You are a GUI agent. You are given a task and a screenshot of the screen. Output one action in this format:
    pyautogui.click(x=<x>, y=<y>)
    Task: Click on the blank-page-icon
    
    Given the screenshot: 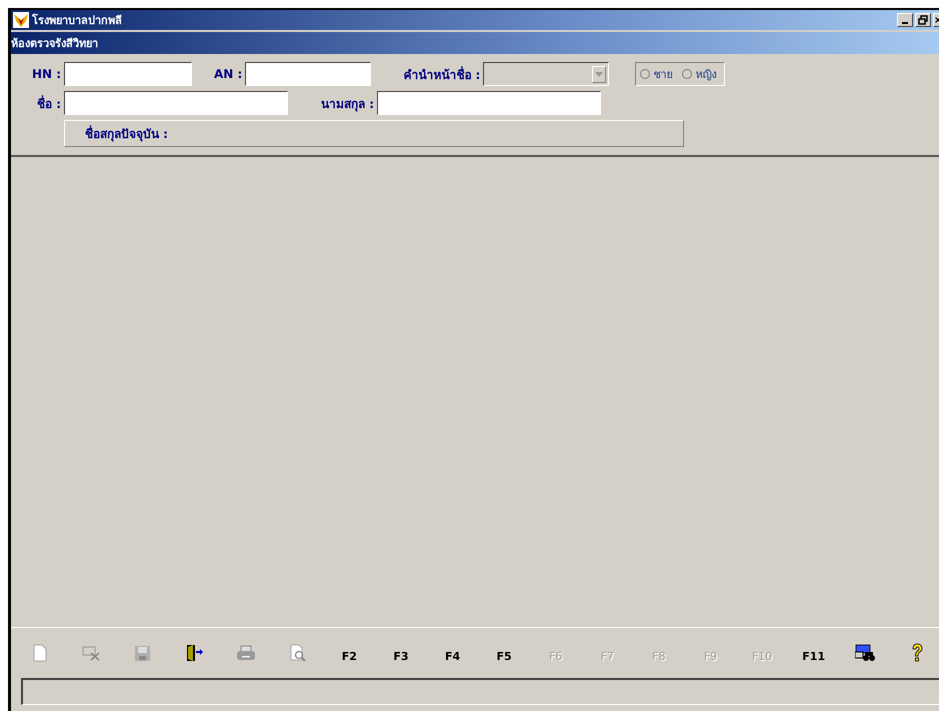 What is the action you would take?
    pyautogui.click(x=40, y=653)
    